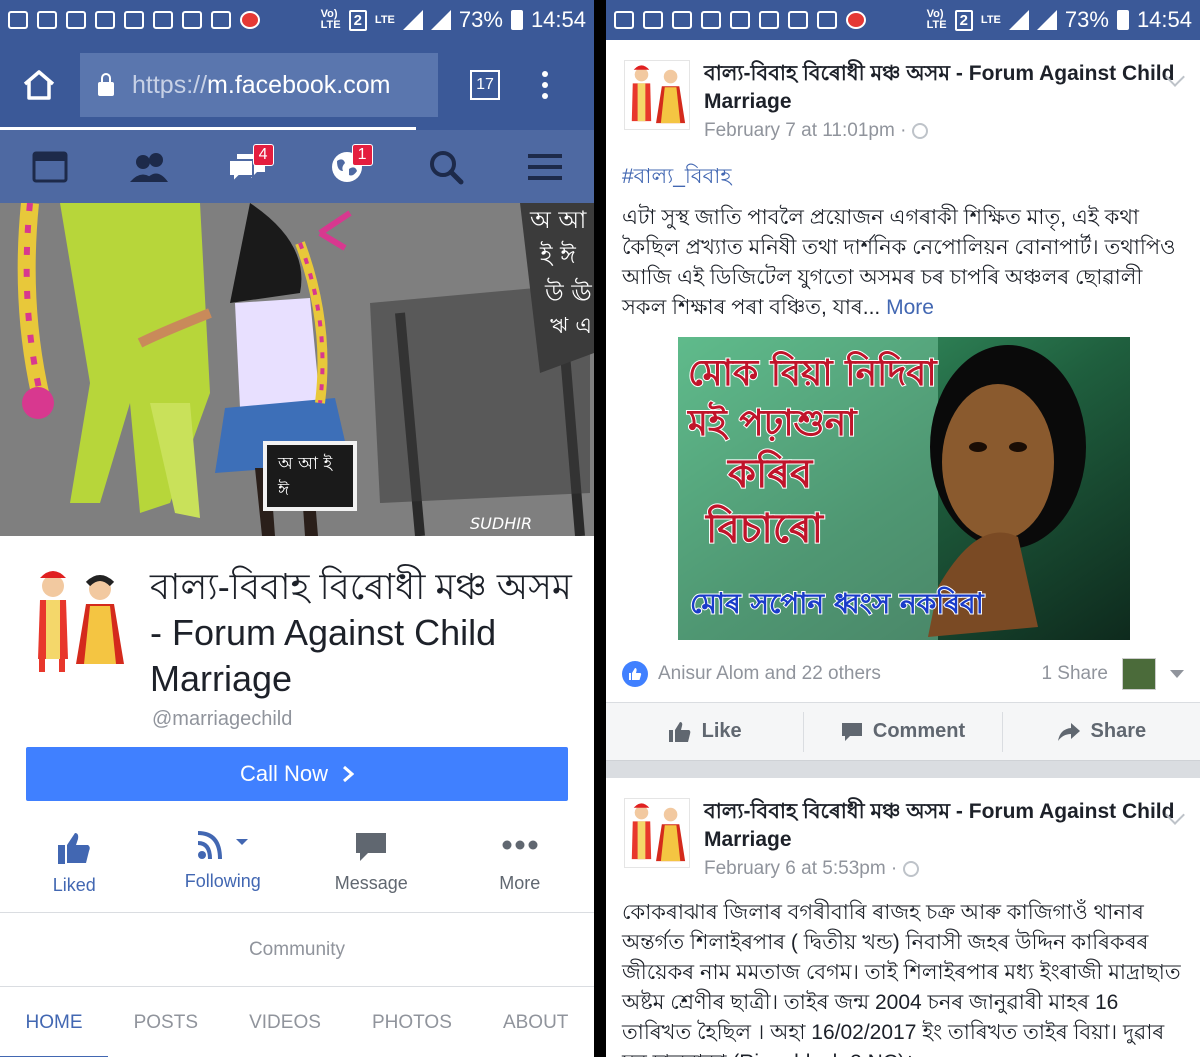  I want to click on url-host: m.facebook.com, so click(299, 84).